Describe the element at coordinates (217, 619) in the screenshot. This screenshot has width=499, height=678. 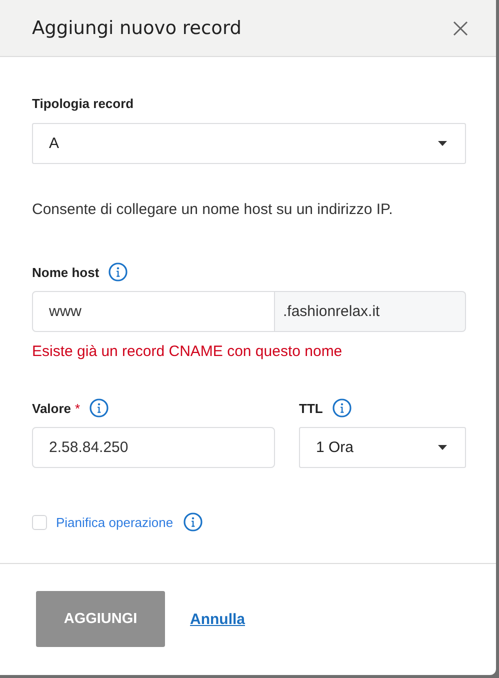
I see `cancel-link: Annulla` at that location.